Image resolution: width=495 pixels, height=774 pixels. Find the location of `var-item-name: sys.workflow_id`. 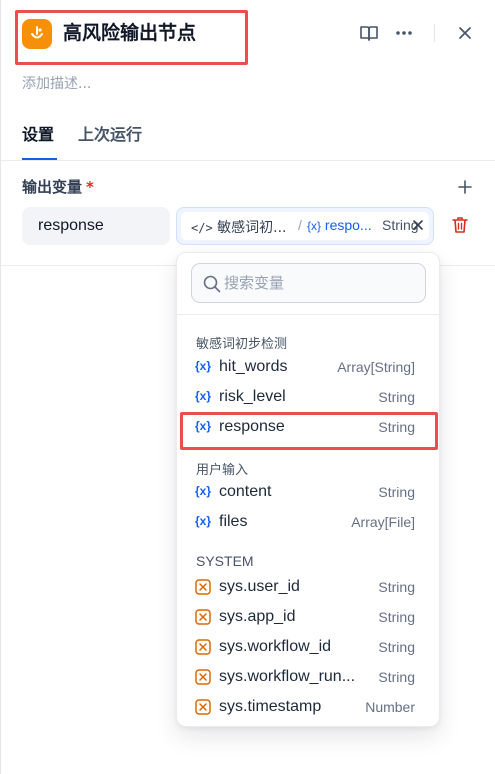

var-item-name: sys.workflow_id is located at coordinates (275, 646).